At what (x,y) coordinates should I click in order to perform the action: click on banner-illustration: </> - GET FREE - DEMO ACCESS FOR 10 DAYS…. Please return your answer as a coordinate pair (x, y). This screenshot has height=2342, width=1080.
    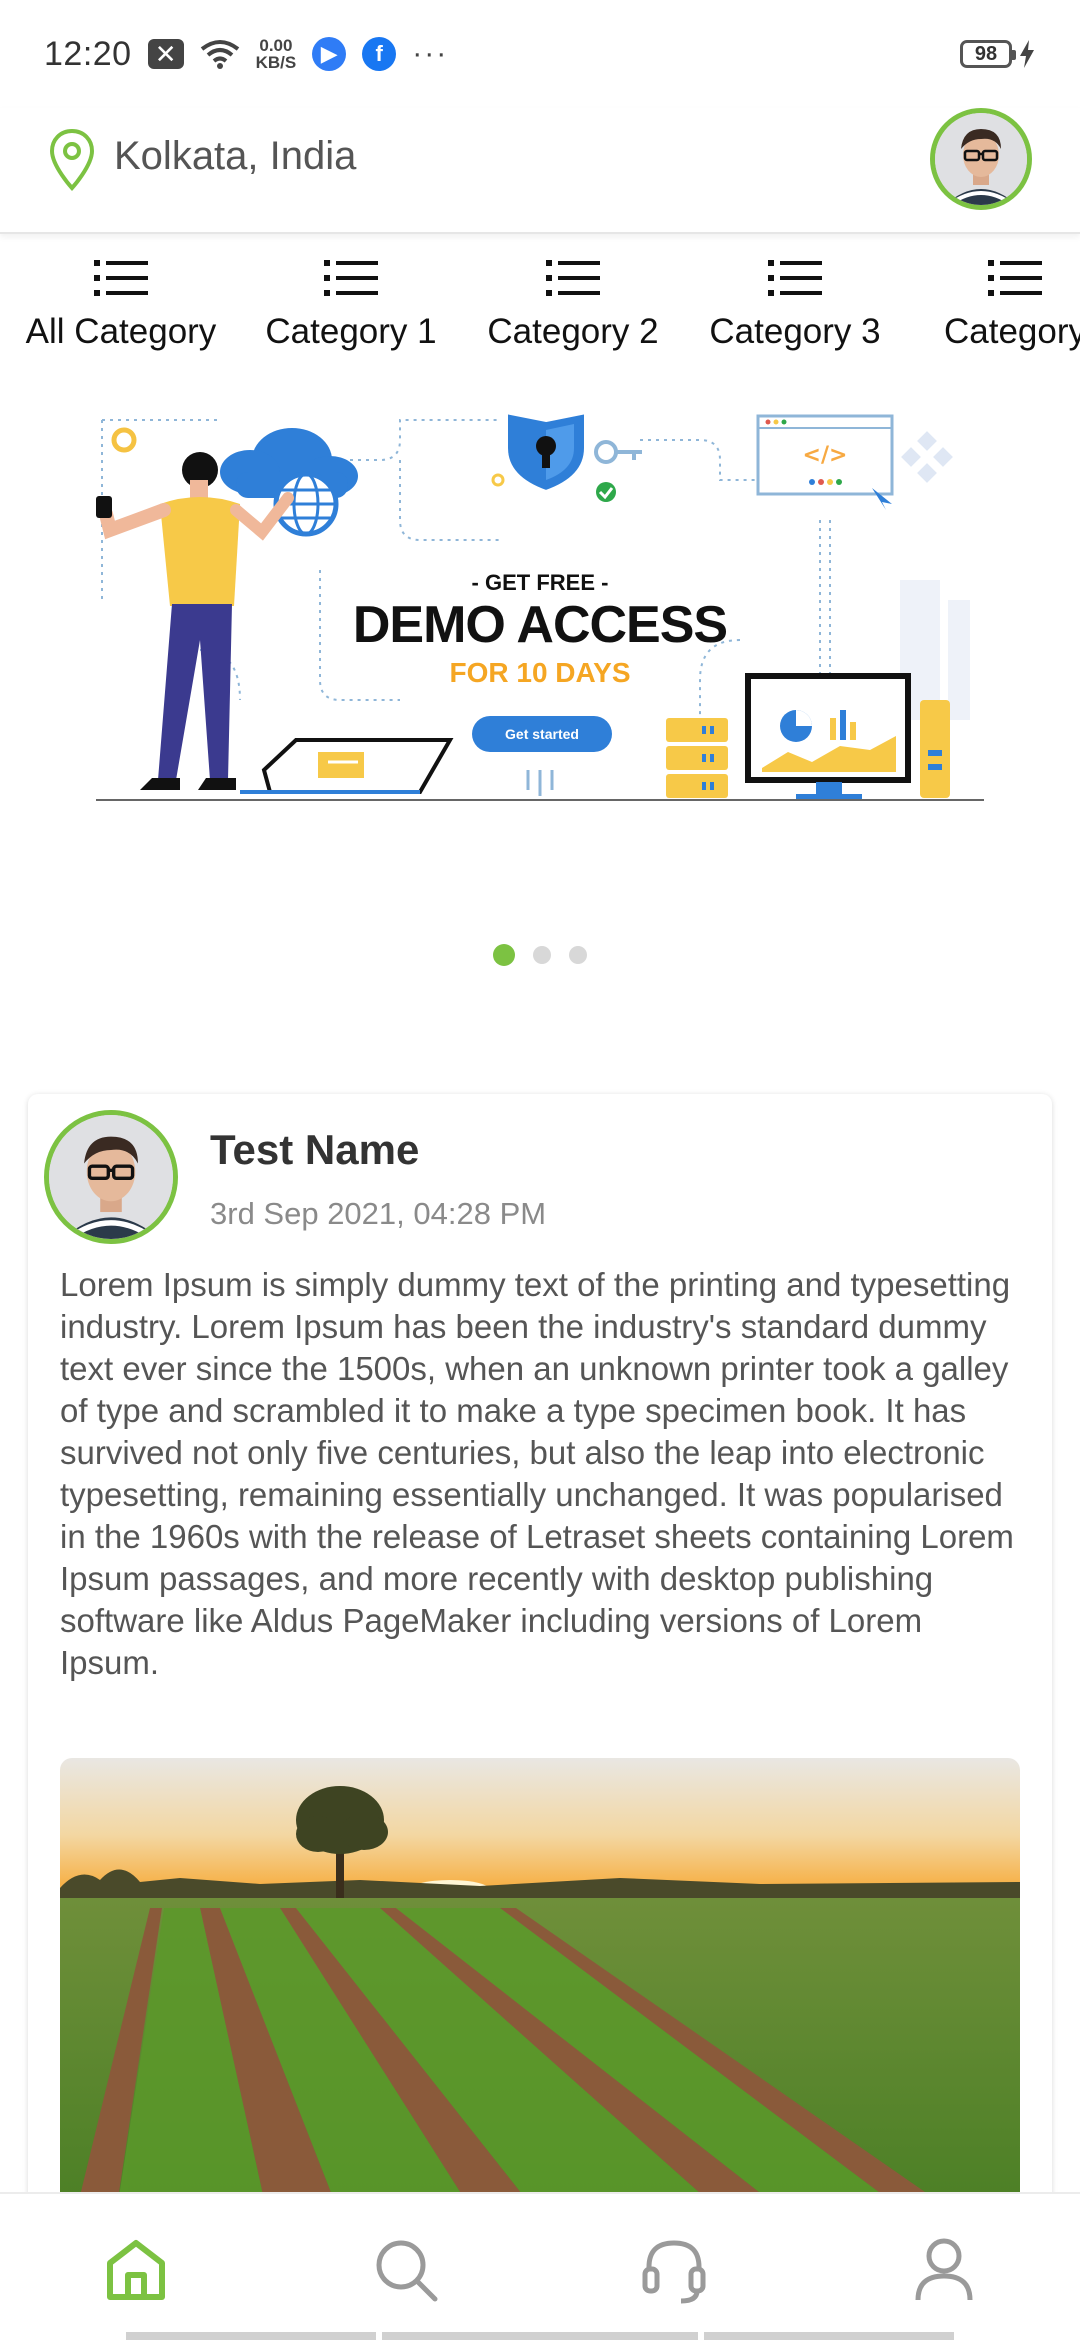
    Looking at the image, I should click on (540, 605).